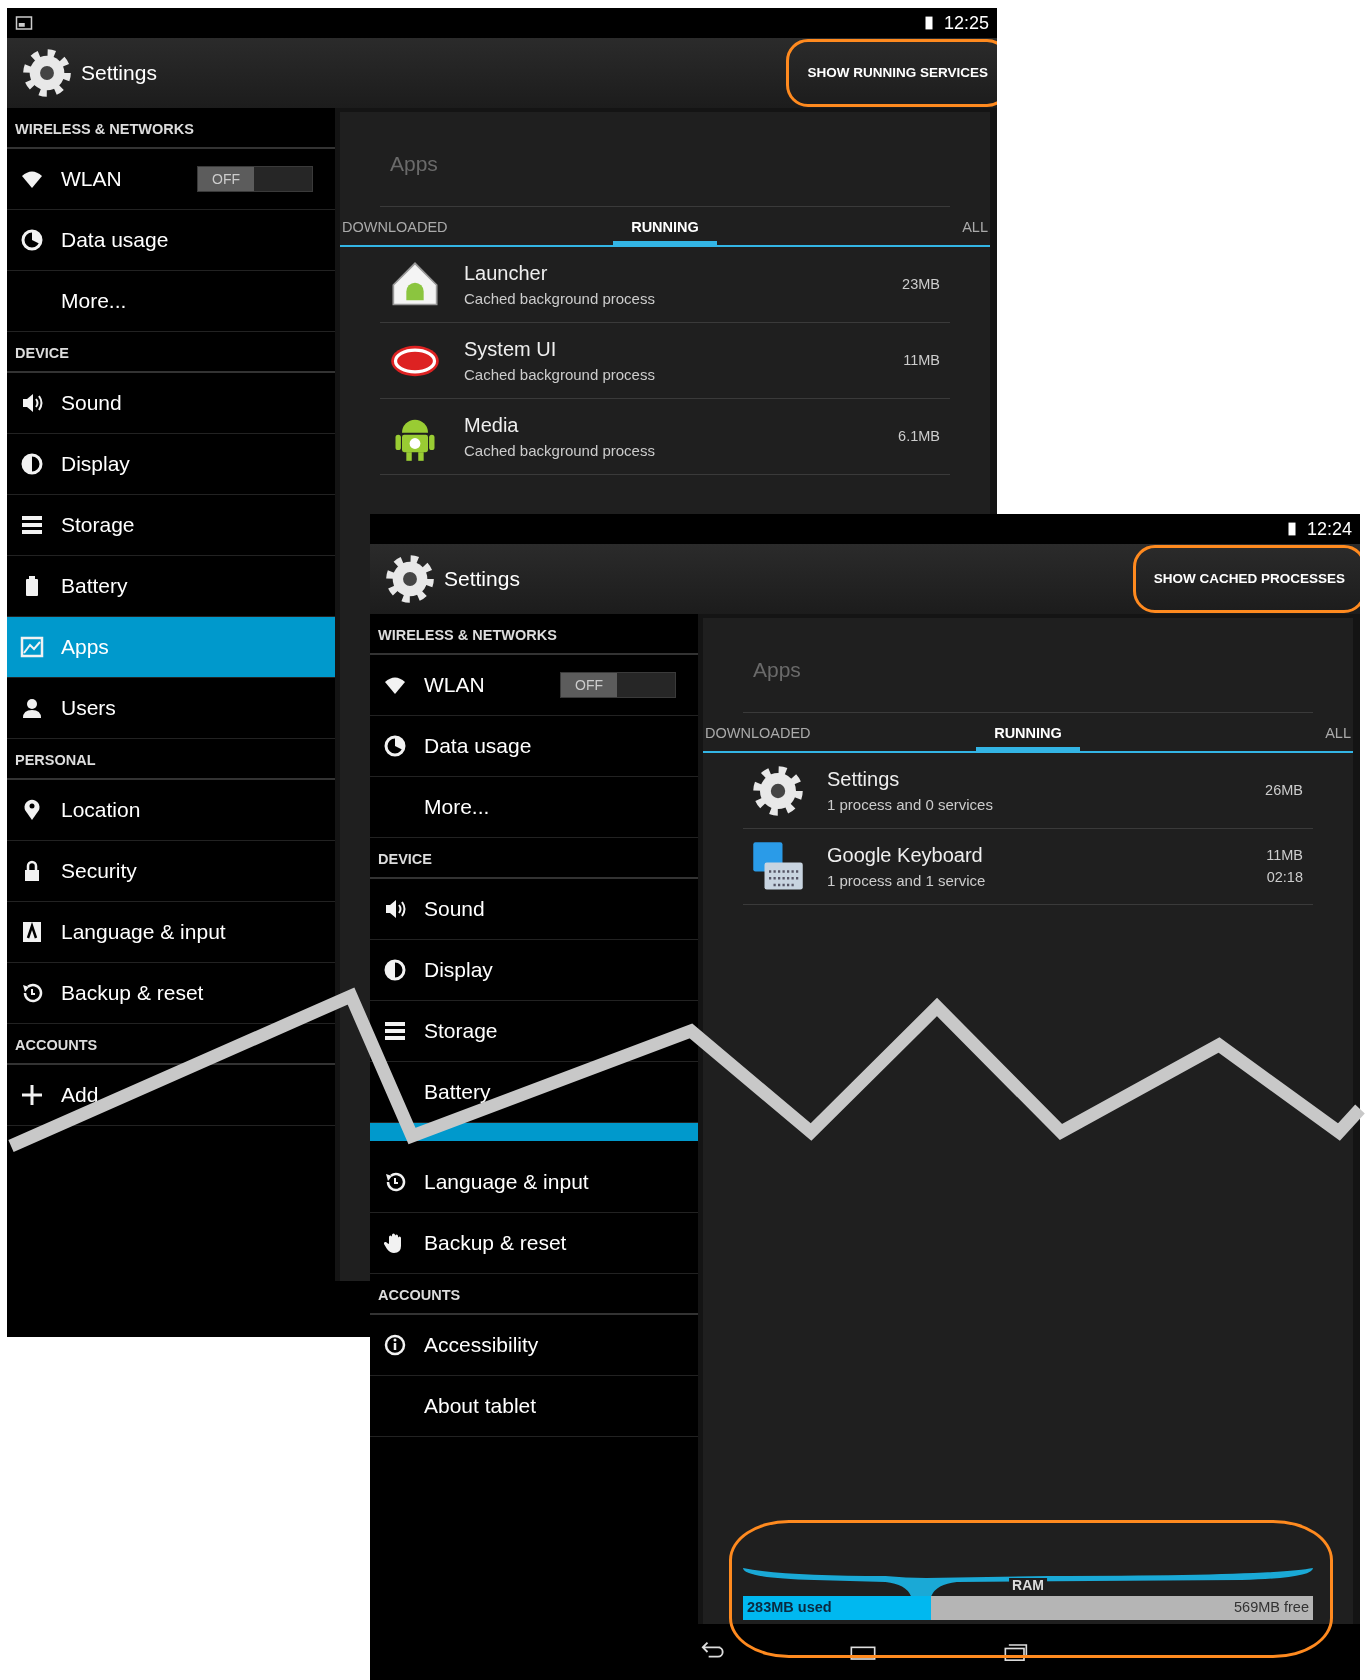 The width and height of the screenshot is (1368, 1680). I want to click on used-memory: 283MB used, so click(789, 1608).